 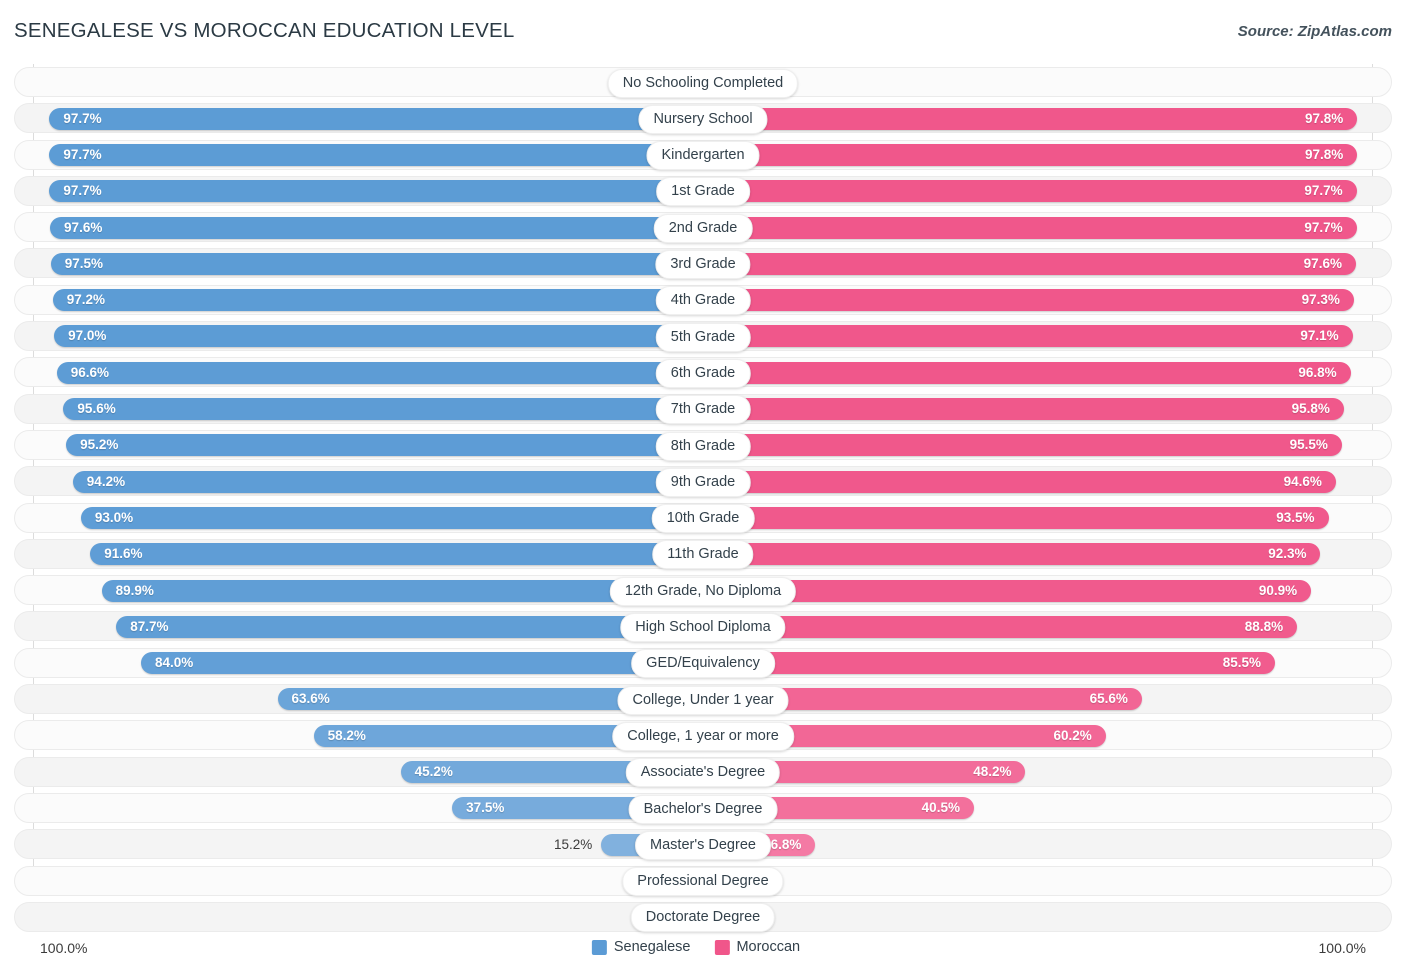 I want to click on legend-item: Moroccan, so click(x=757, y=947).